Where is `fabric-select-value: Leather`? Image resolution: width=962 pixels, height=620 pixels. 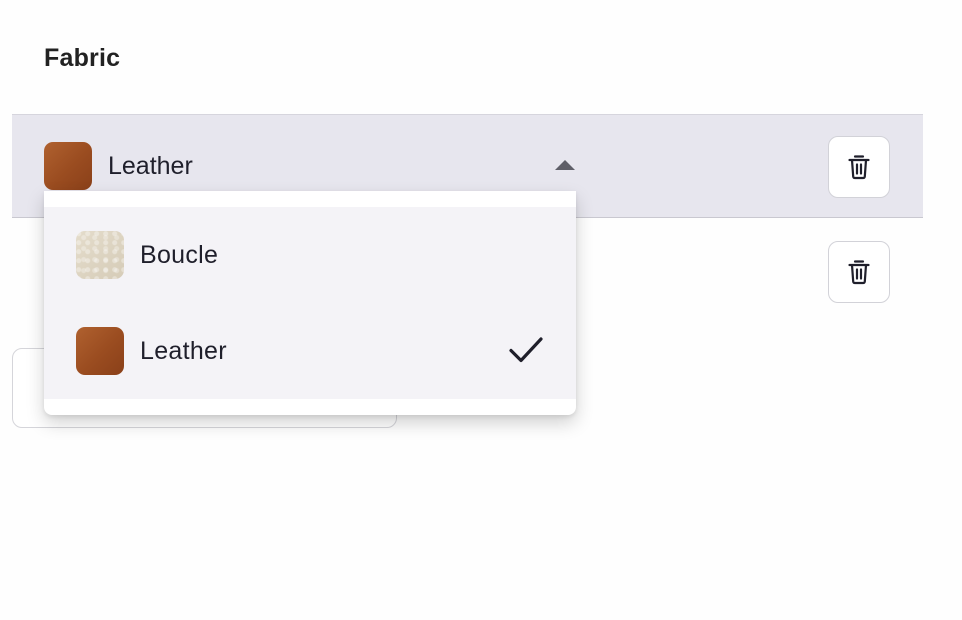
fabric-select-value: Leather is located at coordinates (150, 166).